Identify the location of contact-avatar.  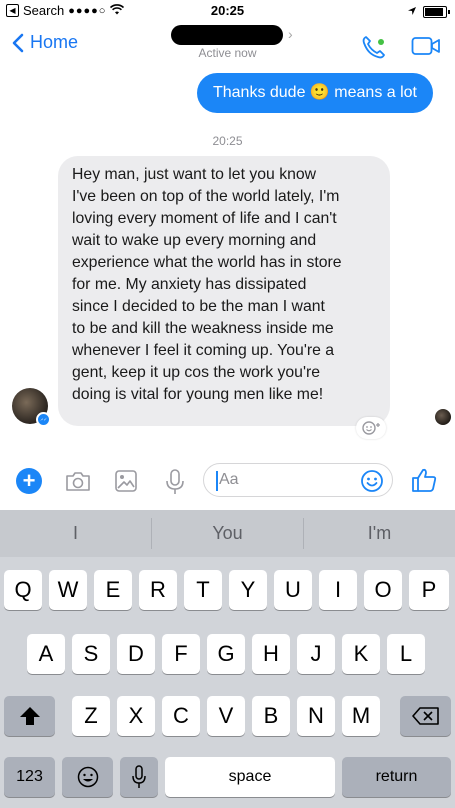
(31, 407).